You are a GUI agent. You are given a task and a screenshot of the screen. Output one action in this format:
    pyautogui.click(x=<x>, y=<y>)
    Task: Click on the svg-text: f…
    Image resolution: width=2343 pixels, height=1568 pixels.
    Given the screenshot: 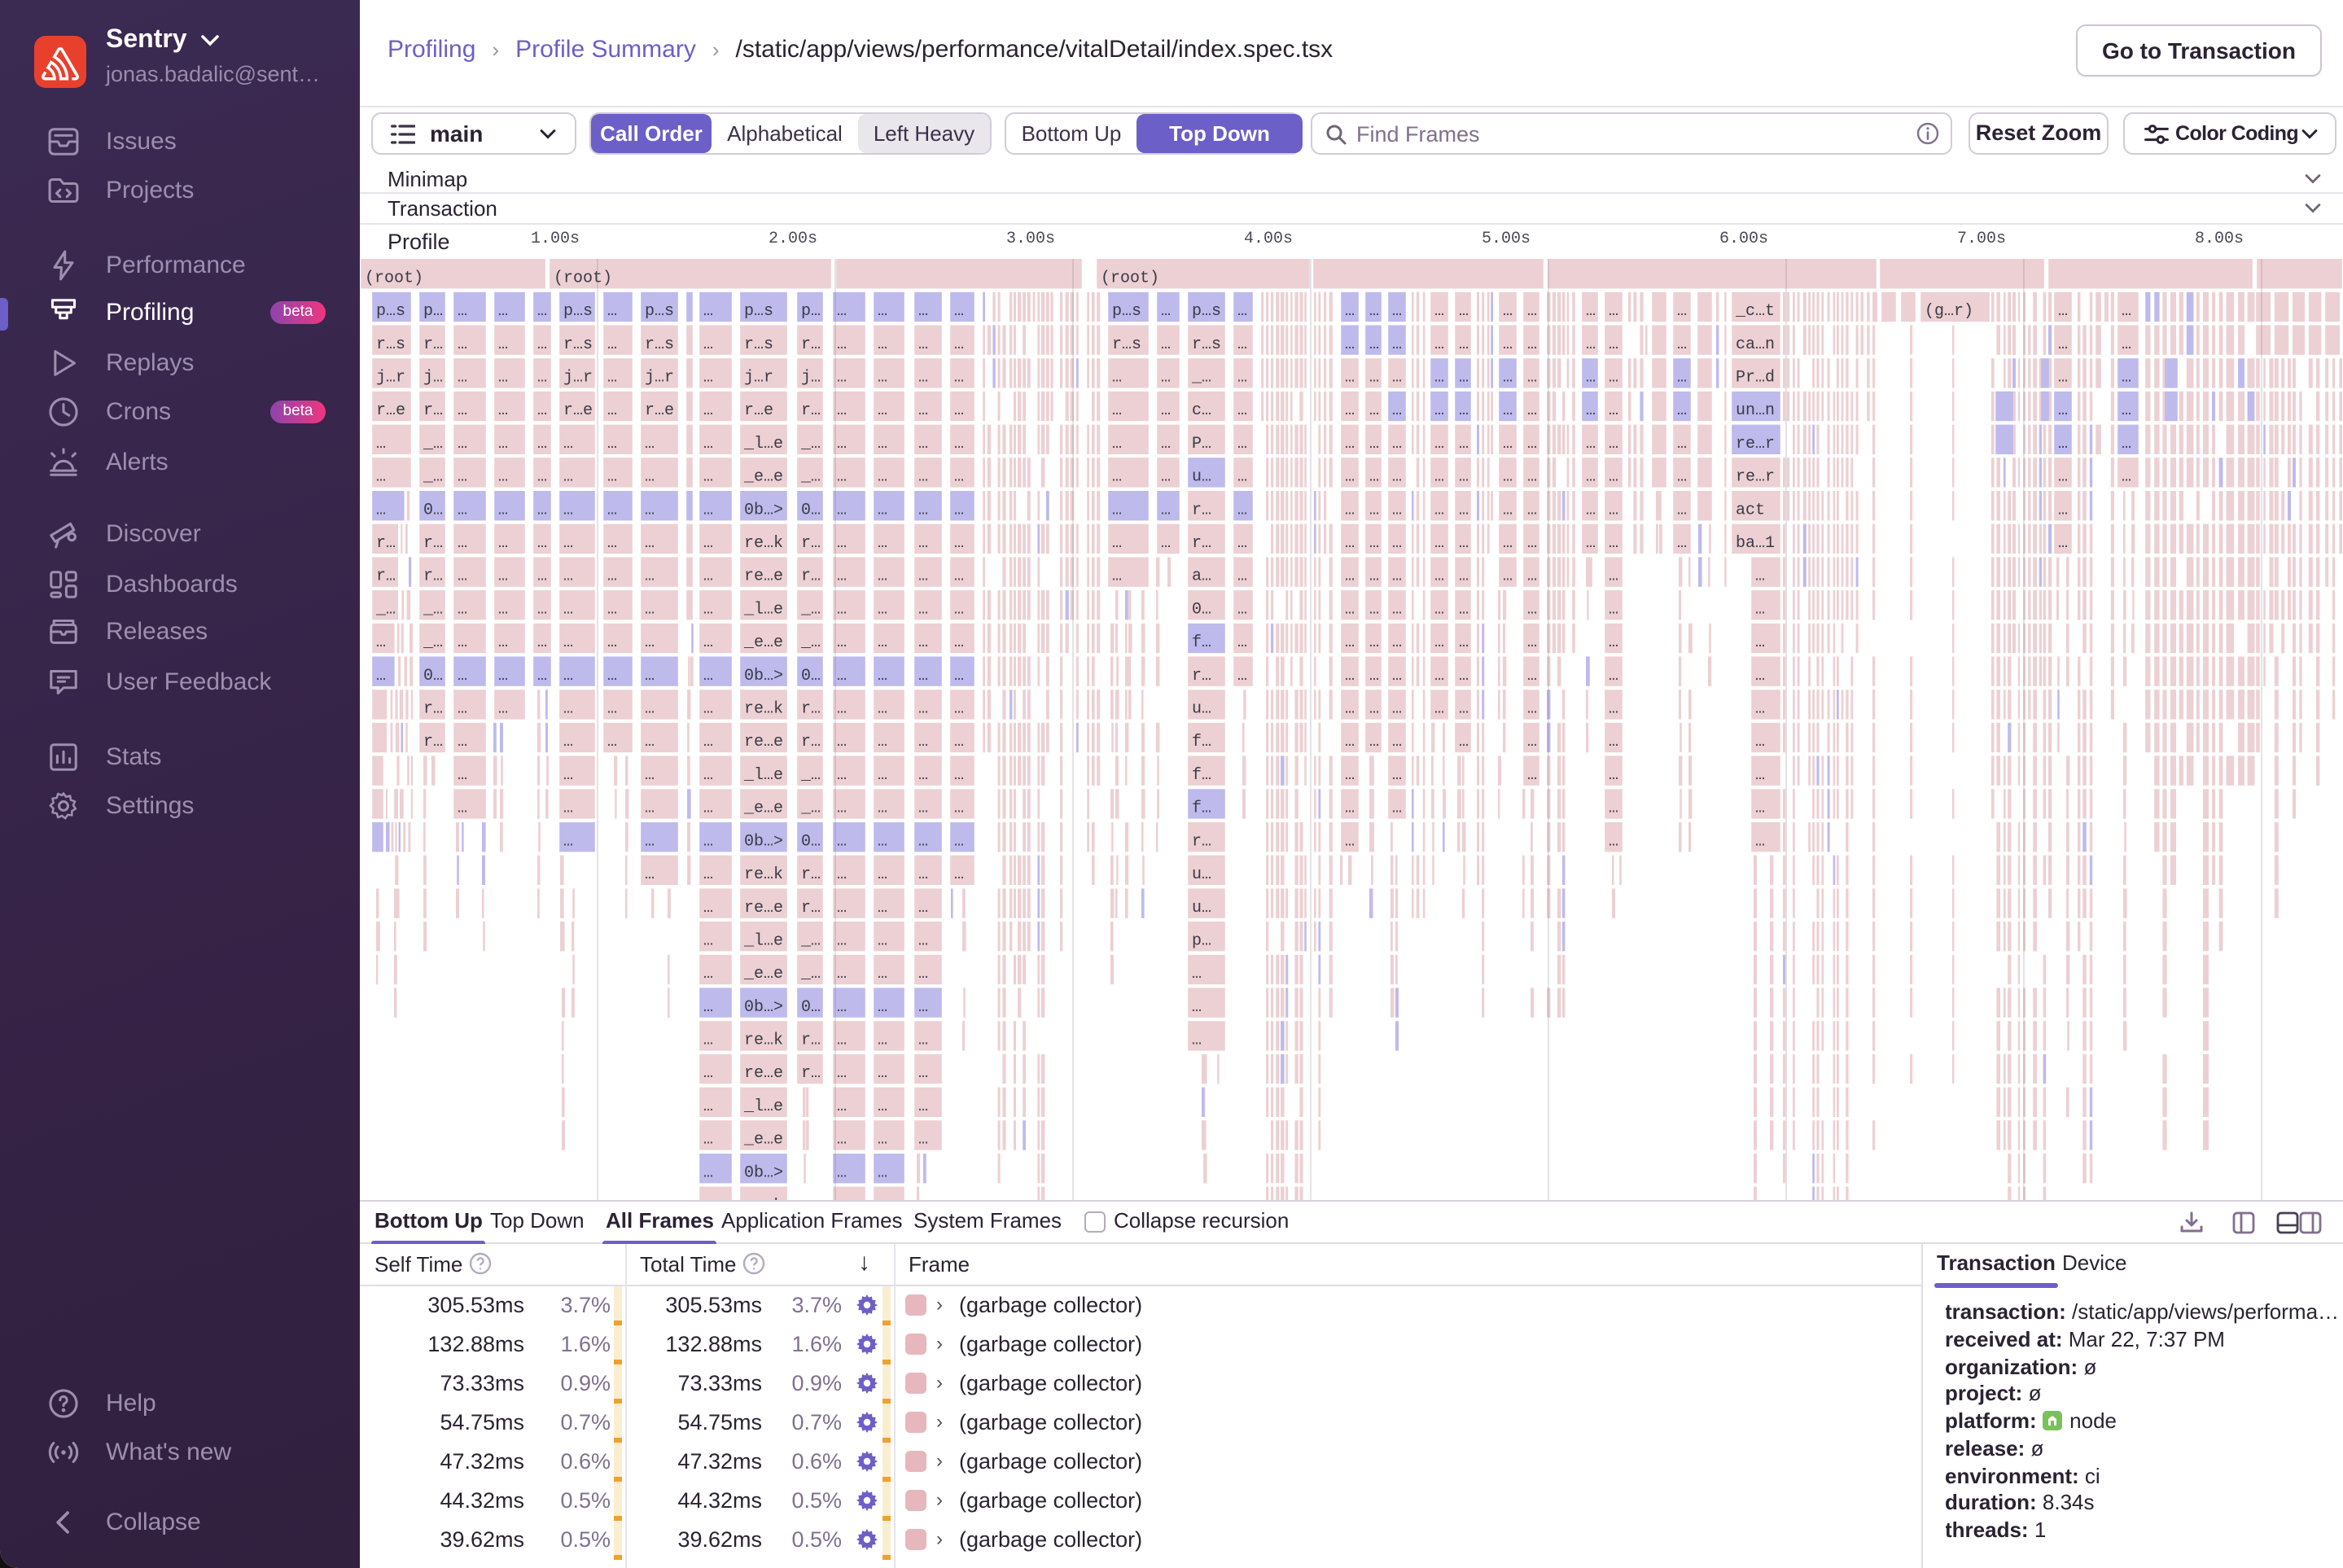 What is the action you would take?
    pyautogui.click(x=1201, y=742)
    